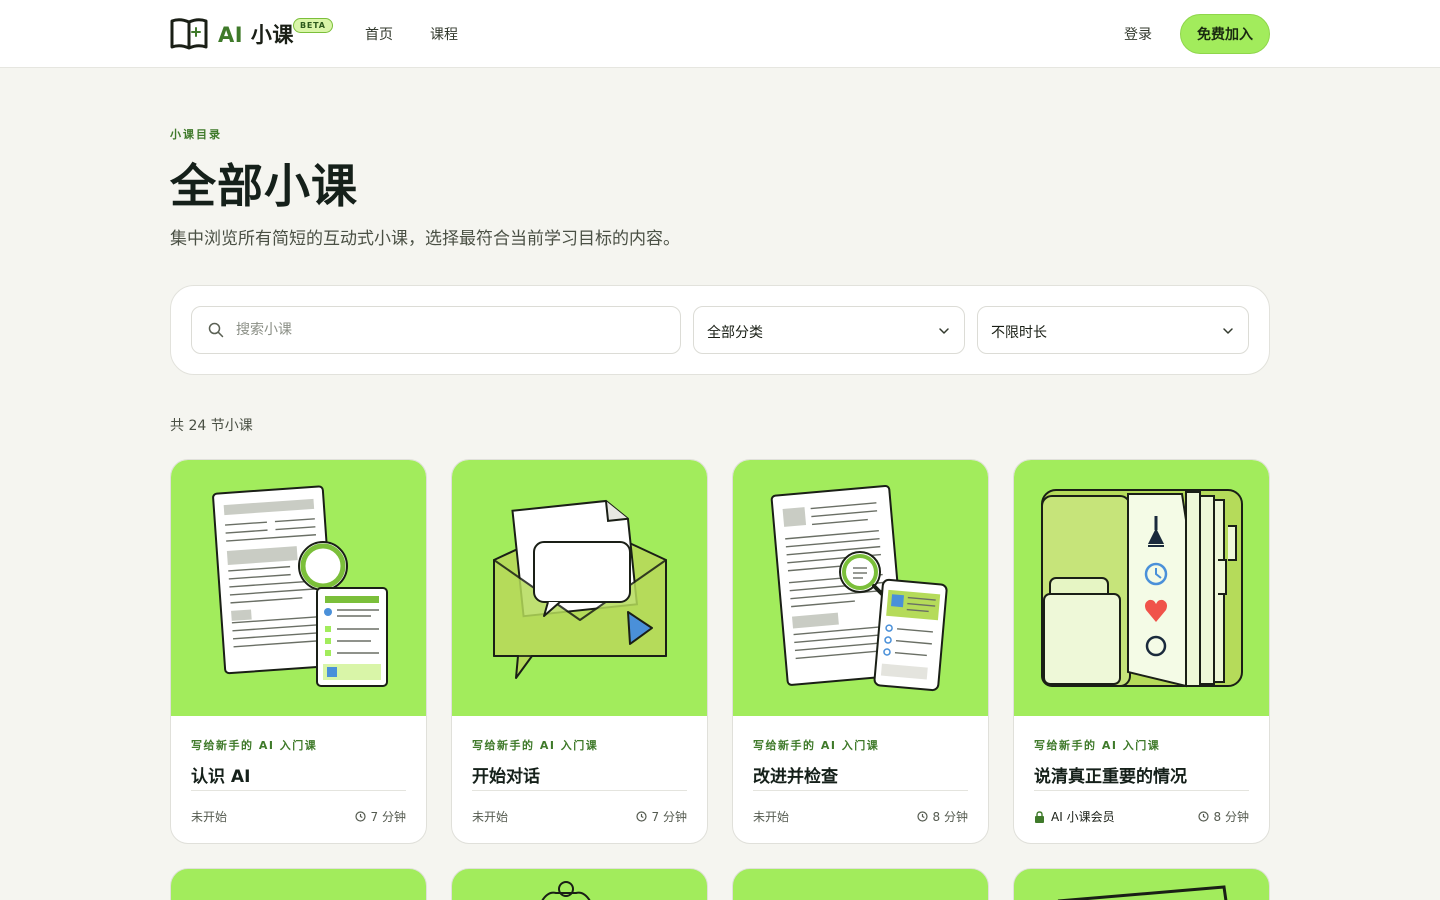 Image resolution: width=1440 pixels, height=900 pixels. What do you see at coordinates (566, 890) in the screenshot?
I see `clipboard-illustration-partial` at bounding box center [566, 890].